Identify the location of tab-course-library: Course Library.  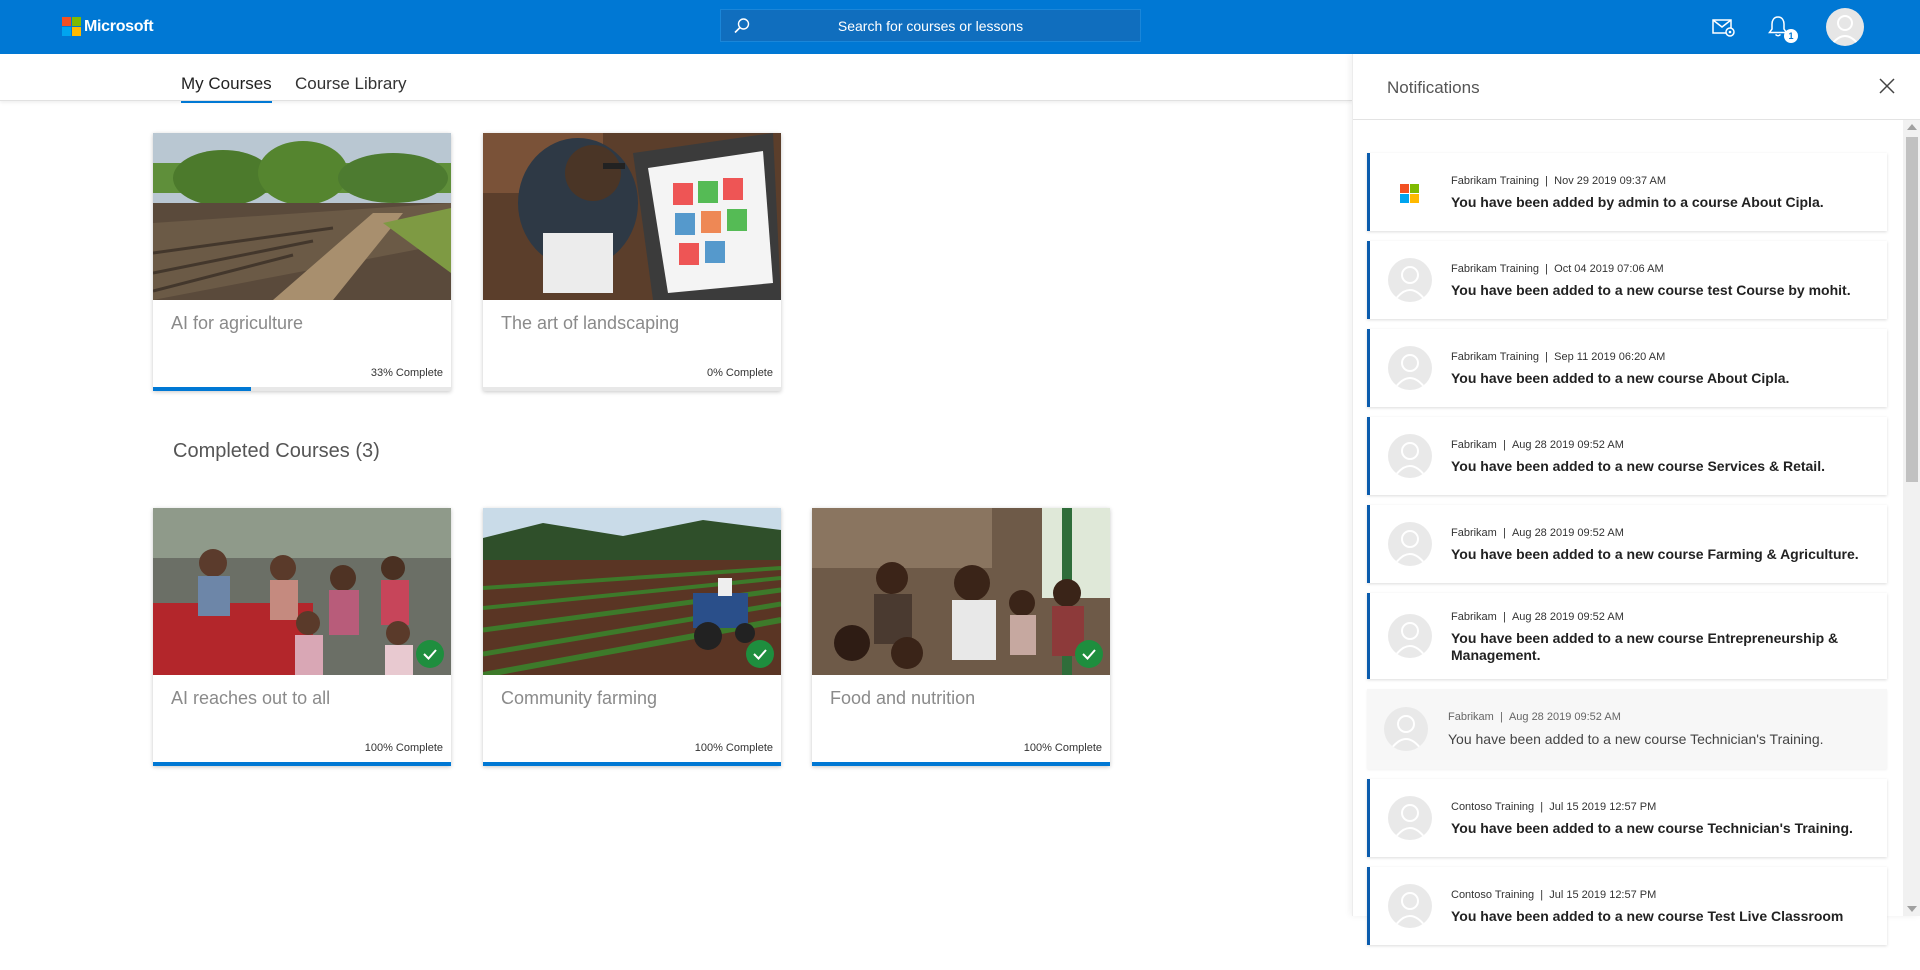
(351, 87).